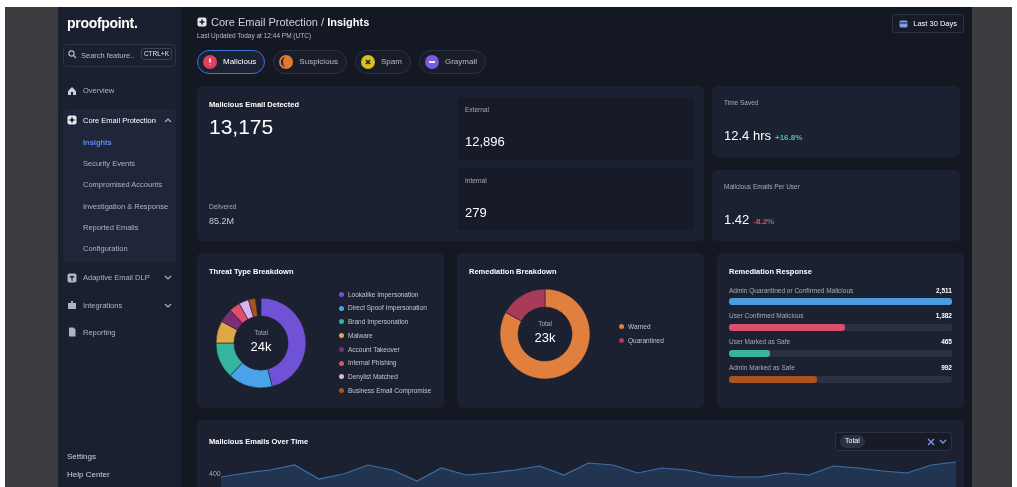  Describe the element at coordinates (737, 219) in the screenshot. I see `metric-value: 1.42` at that location.